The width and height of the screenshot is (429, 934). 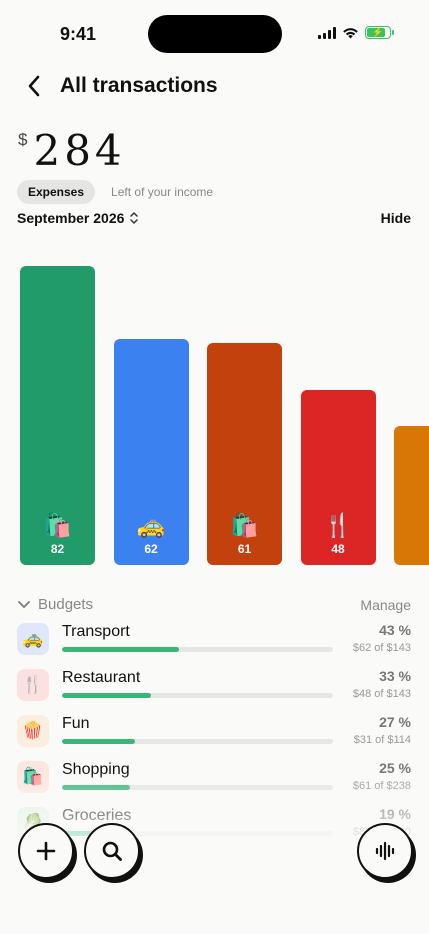 What do you see at coordinates (96, 769) in the screenshot?
I see `budget-name: Shopping` at bounding box center [96, 769].